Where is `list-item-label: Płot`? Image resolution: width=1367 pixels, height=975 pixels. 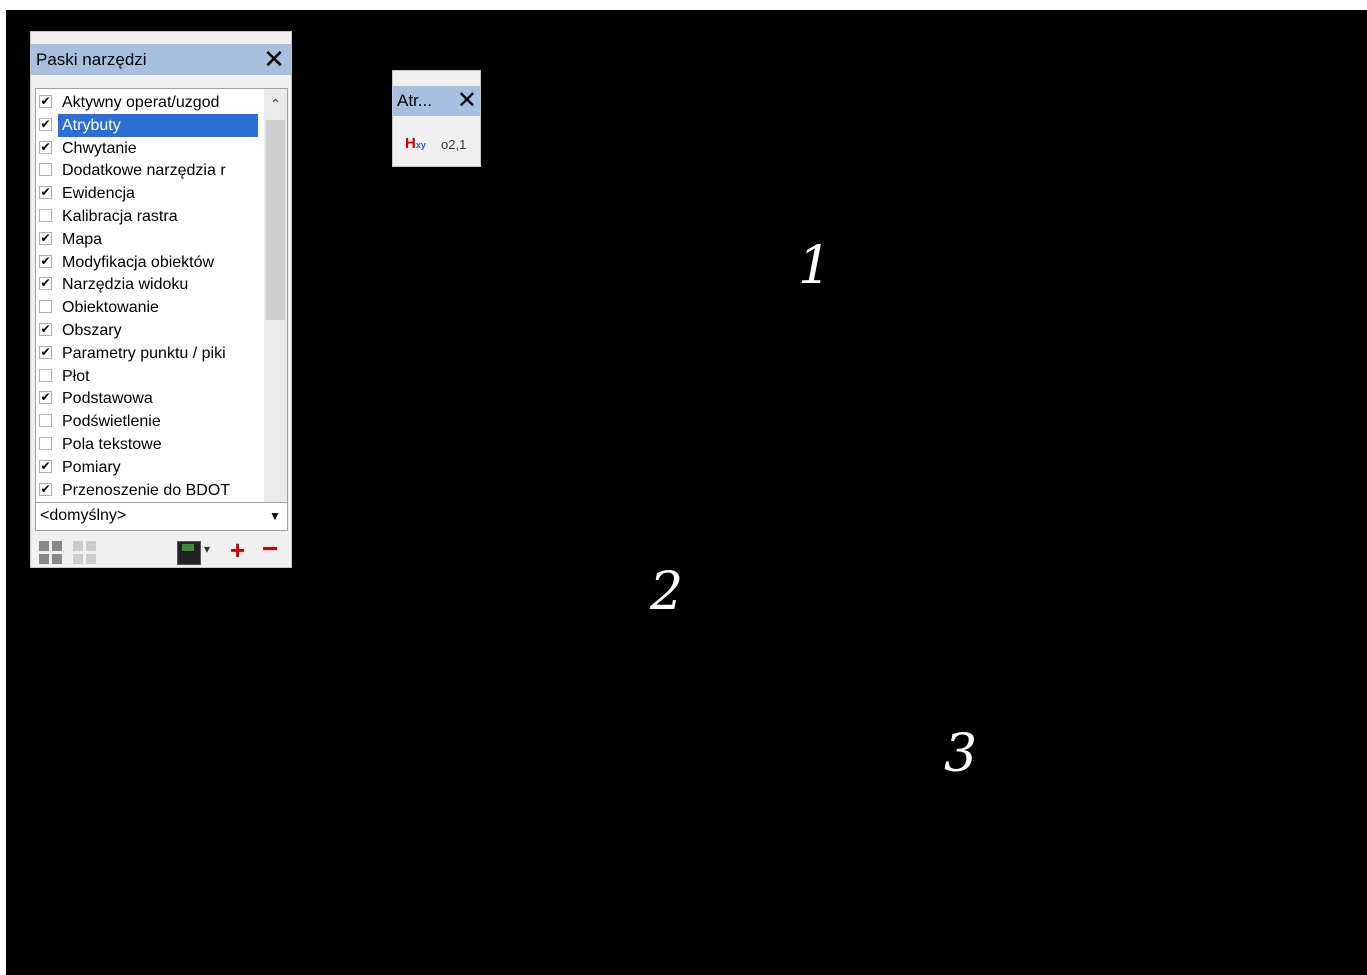
list-item-label: Płot is located at coordinates (76, 376).